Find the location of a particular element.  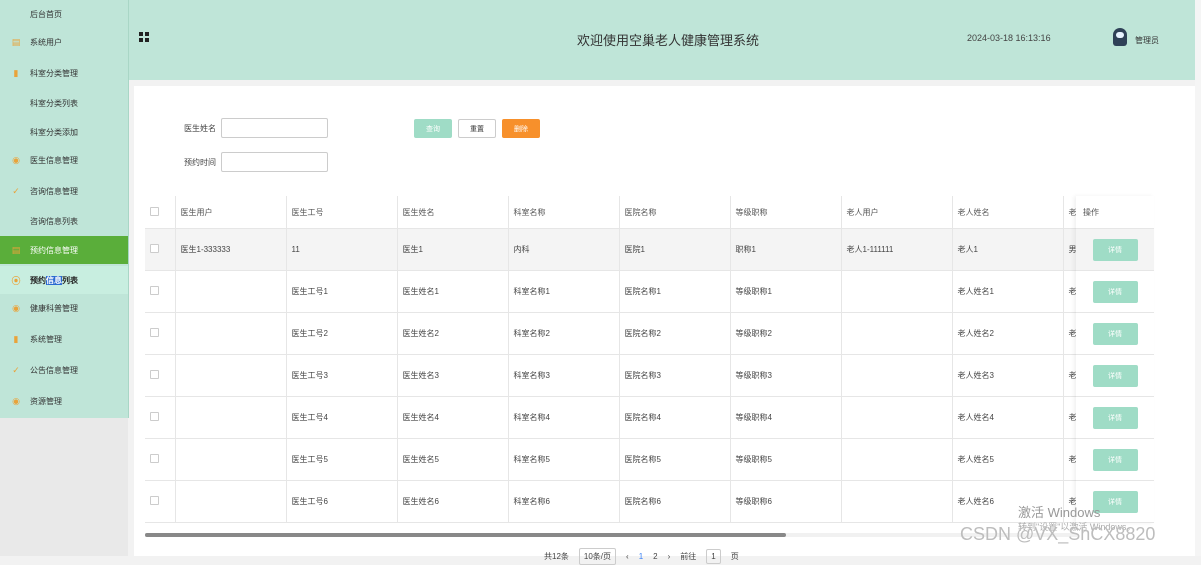

horizontal-scrollbar is located at coordinates (465, 535).